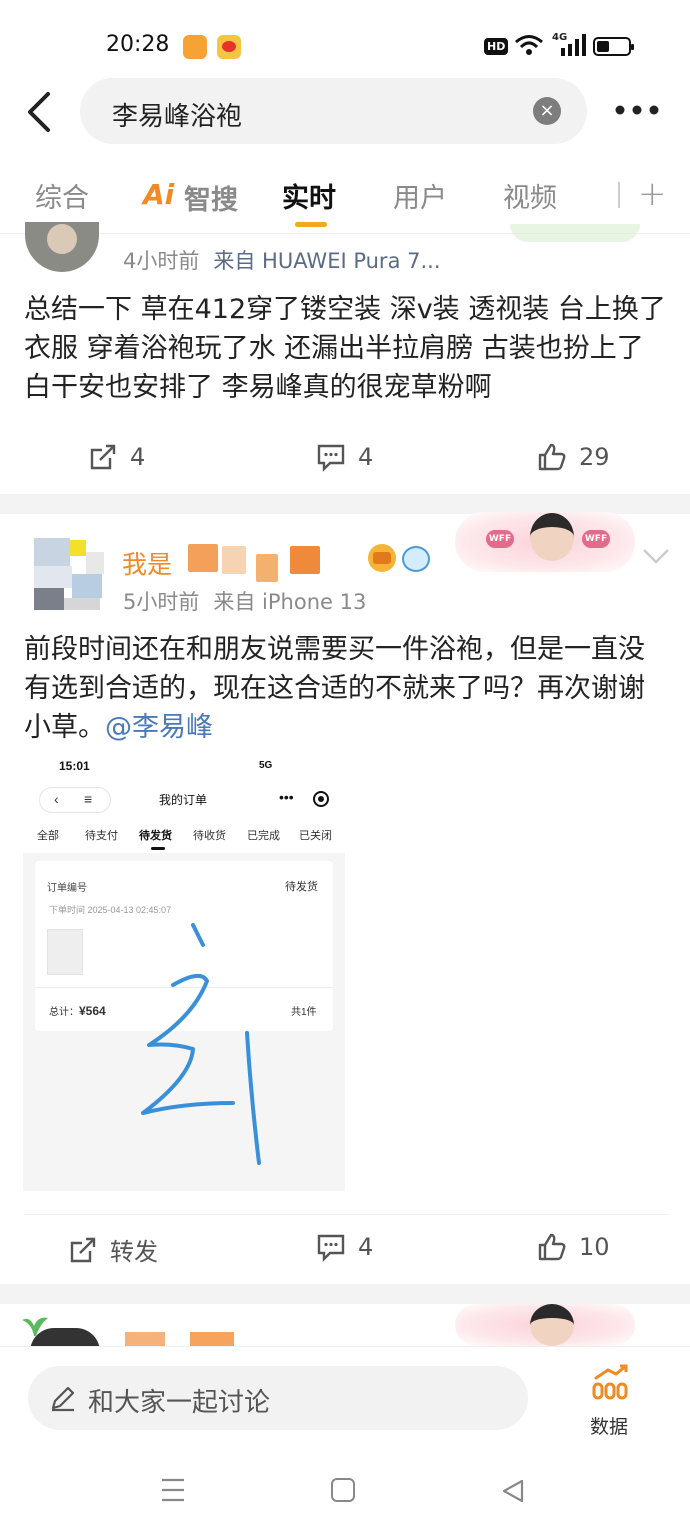  What do you see at coordinates (500, 539) in the screenshot?
I see `fan-tag-left: WFF` at bounding box center [500, 539].